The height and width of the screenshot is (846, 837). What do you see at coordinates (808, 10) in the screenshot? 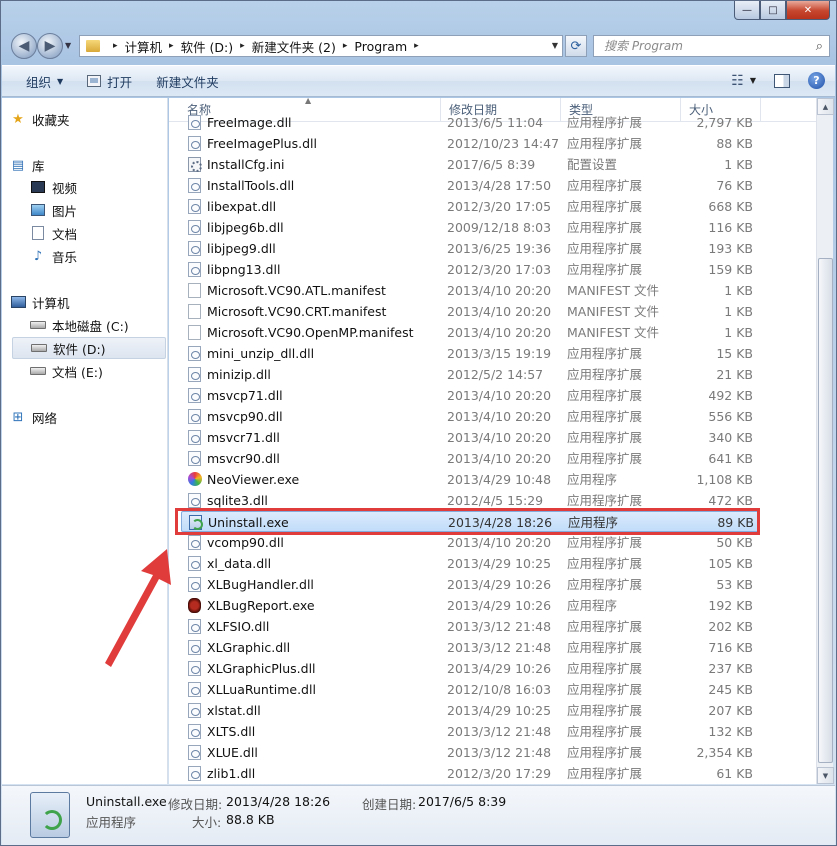
I see `close-button: ✕` at bounding box center [808, 10].